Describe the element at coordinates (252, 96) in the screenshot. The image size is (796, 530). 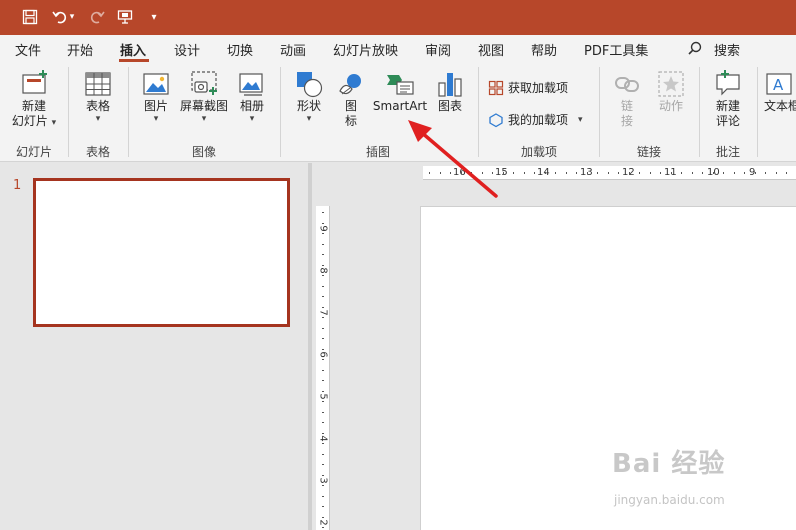
I see `photo-album-button: 相册 ▾` at that location.